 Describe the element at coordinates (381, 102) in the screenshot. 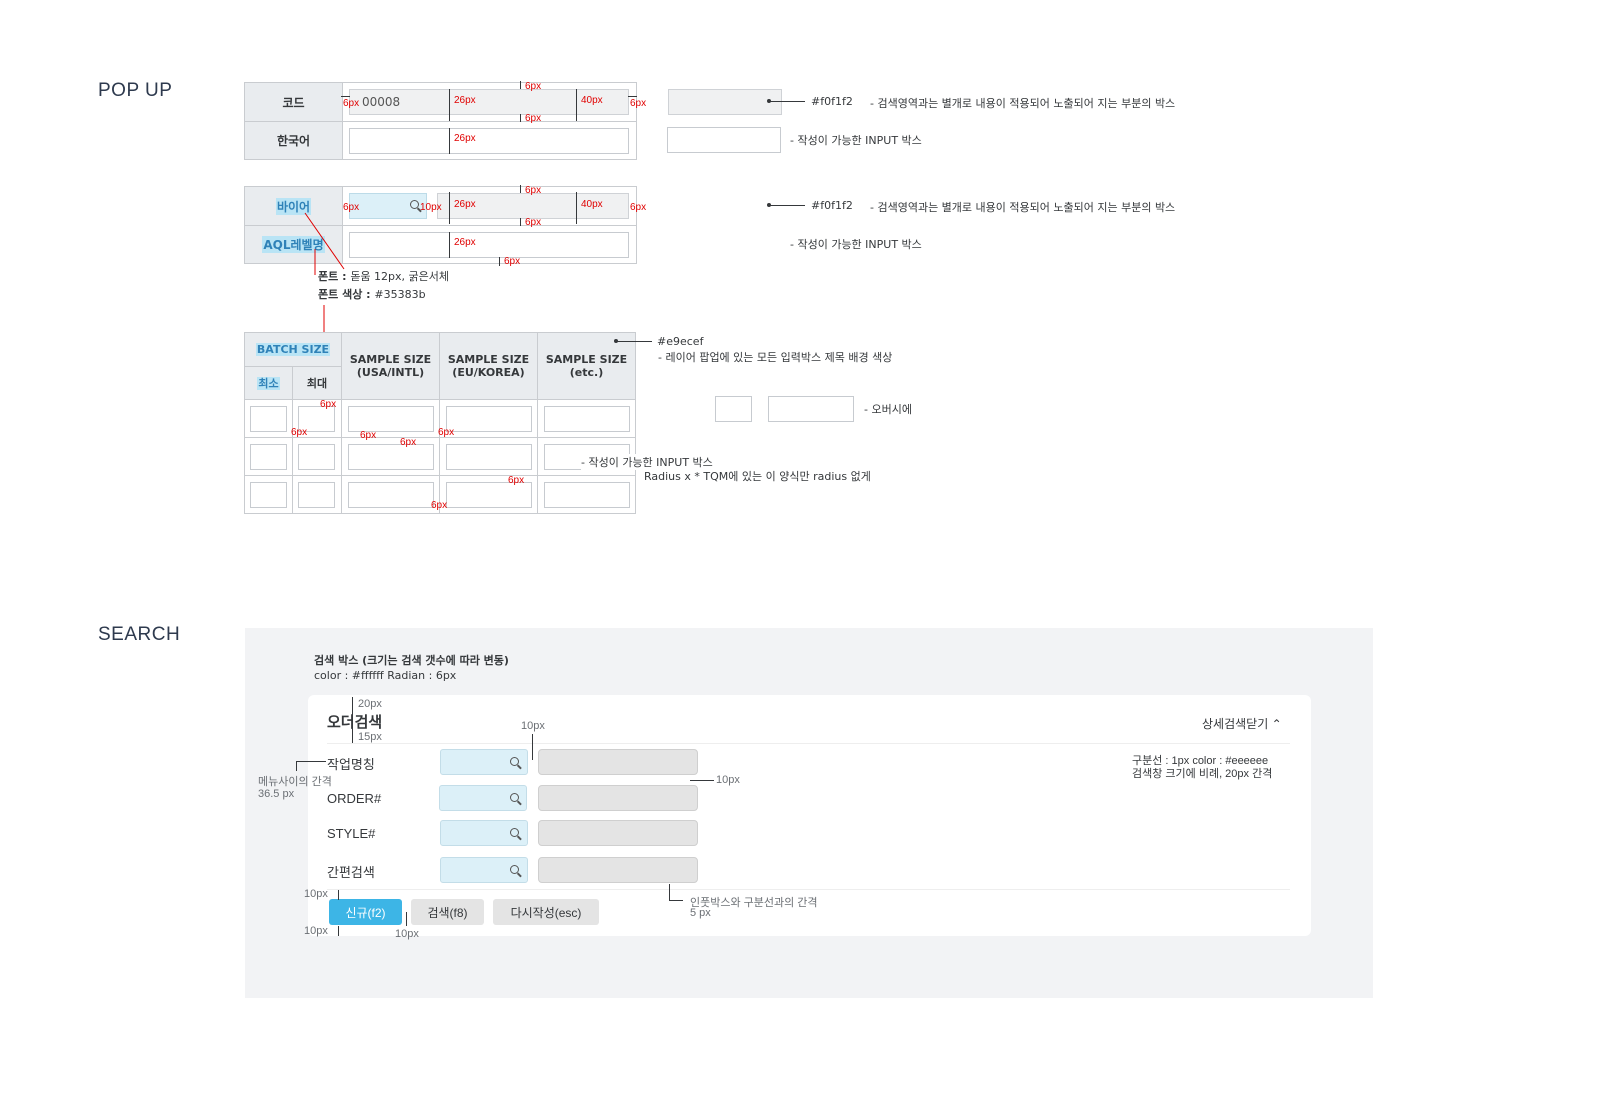

I see `code-value: 00008` at that location.